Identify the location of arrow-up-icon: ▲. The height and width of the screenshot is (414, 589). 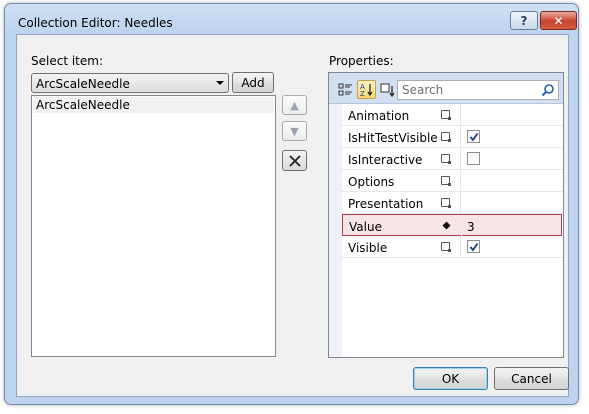
(294, 105).